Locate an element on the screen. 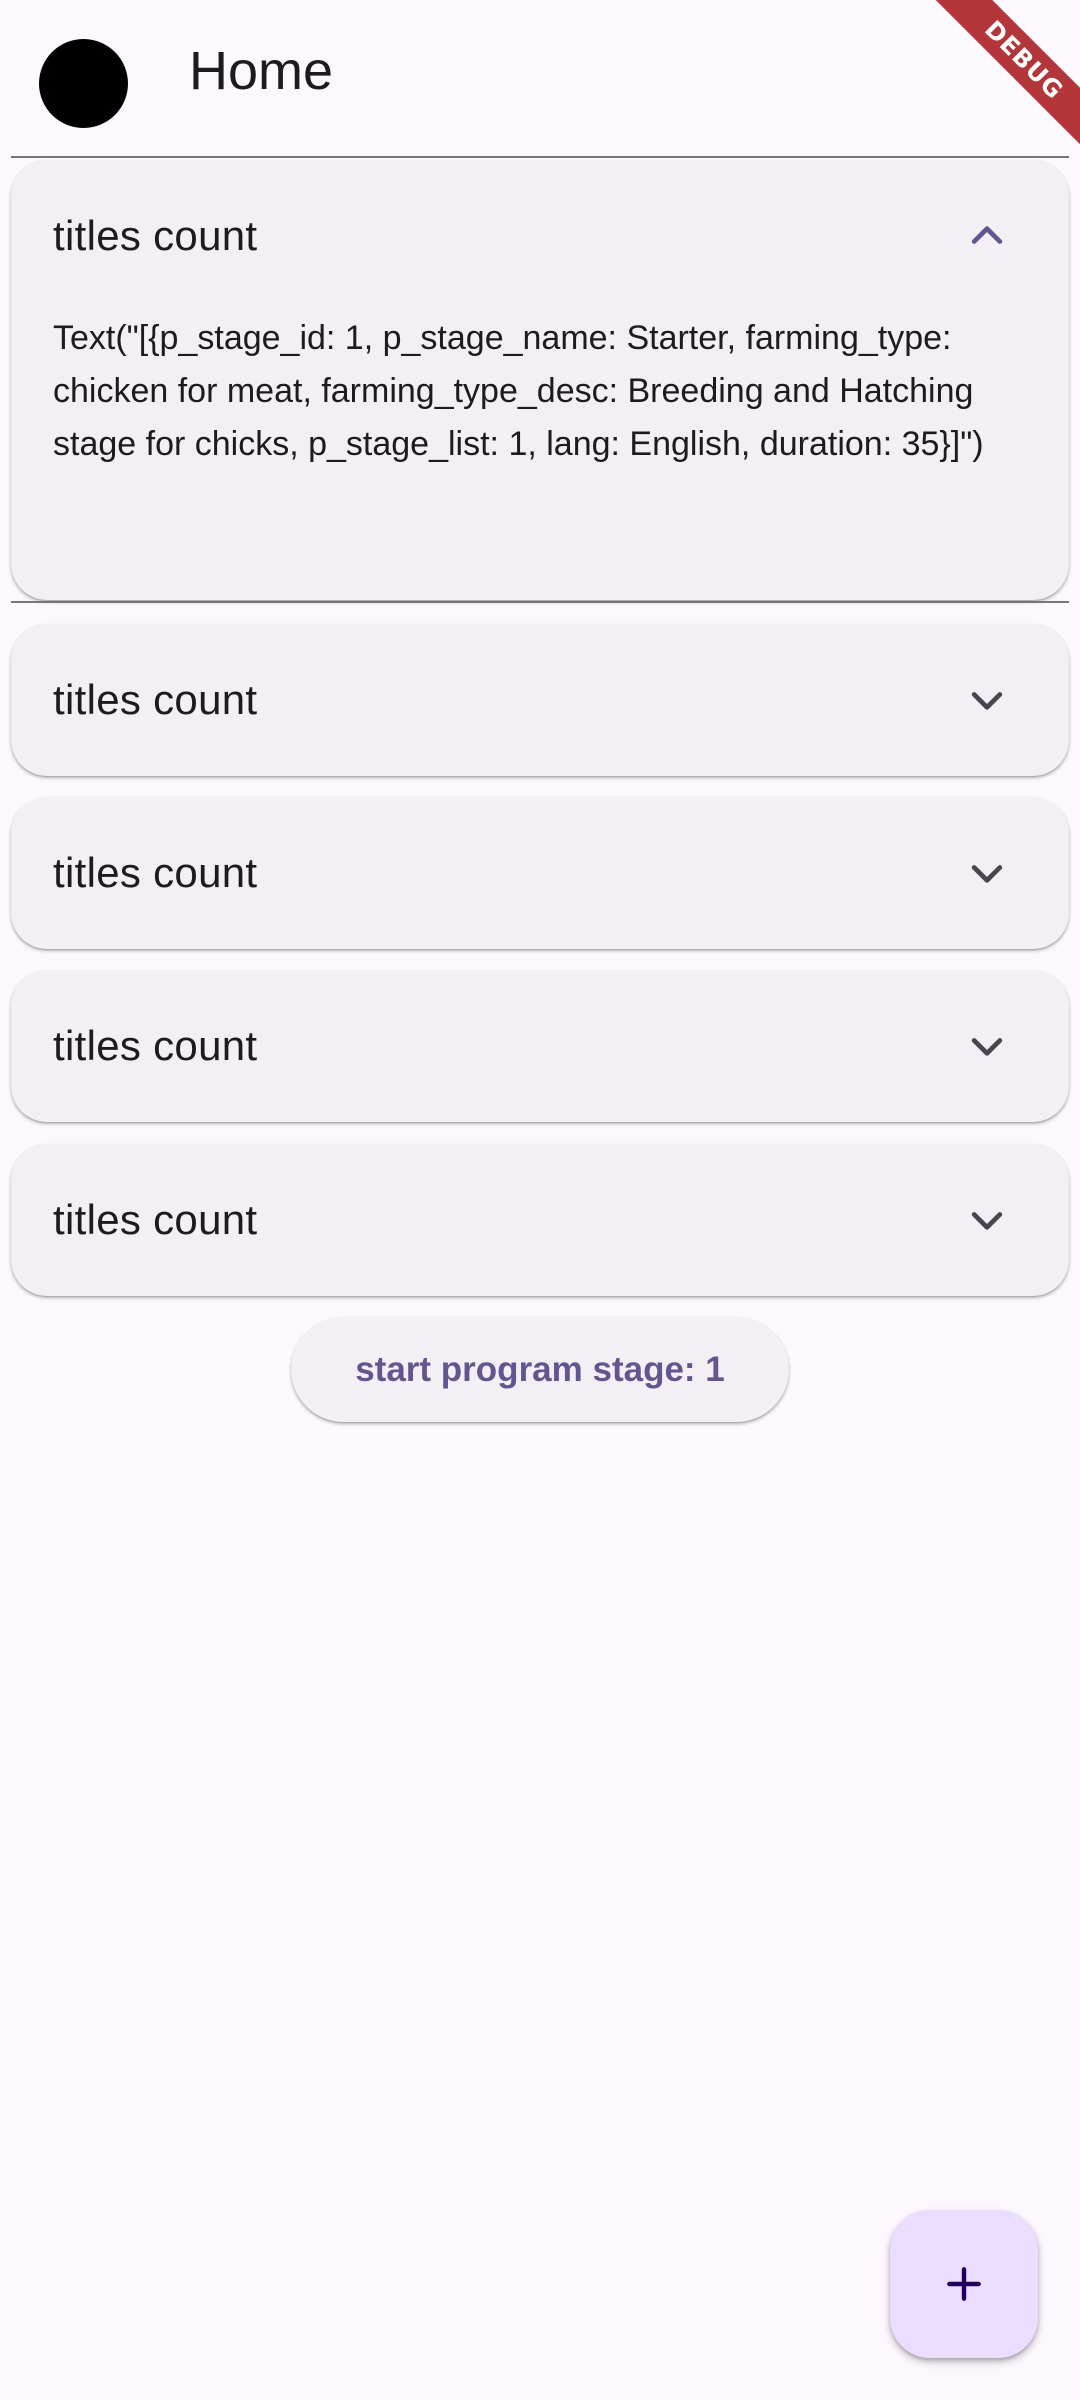 This screenshot has height=2400, width=1080. expansion-panel-5: titles count is located at coordinates (540, 1220).